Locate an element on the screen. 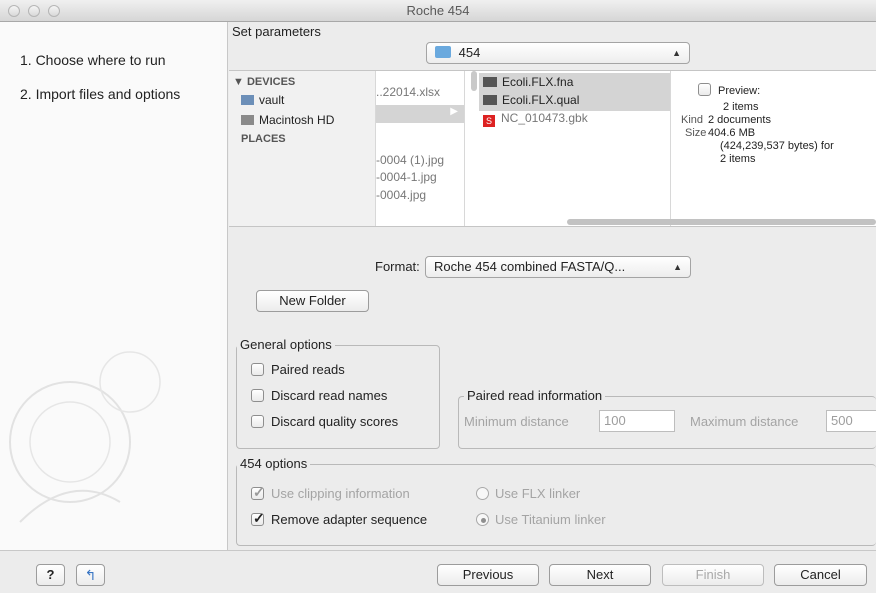 The width and height of the screenshot is (876, 593). use-clipping-checkbox: Use clipping information is located at coordinates (330, 492).